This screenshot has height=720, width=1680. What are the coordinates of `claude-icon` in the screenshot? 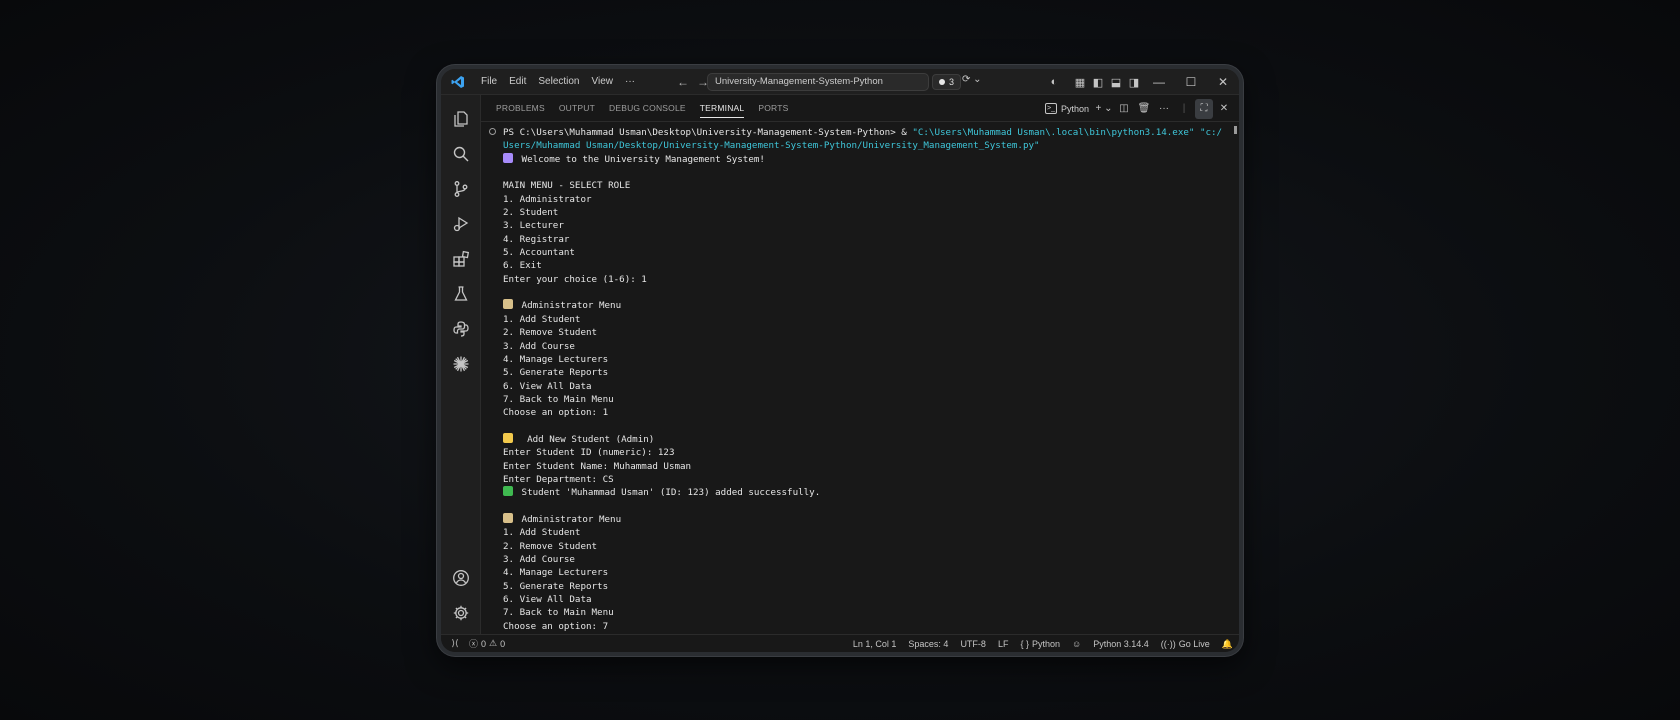 It's located at (461, 363).